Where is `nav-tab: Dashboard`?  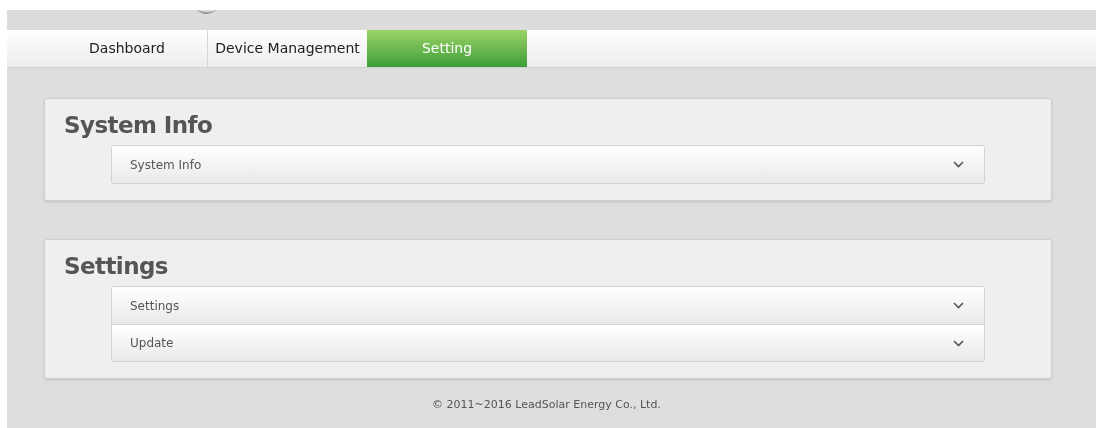 nav-tab: Dashboard is located at coordinates (127, 48).